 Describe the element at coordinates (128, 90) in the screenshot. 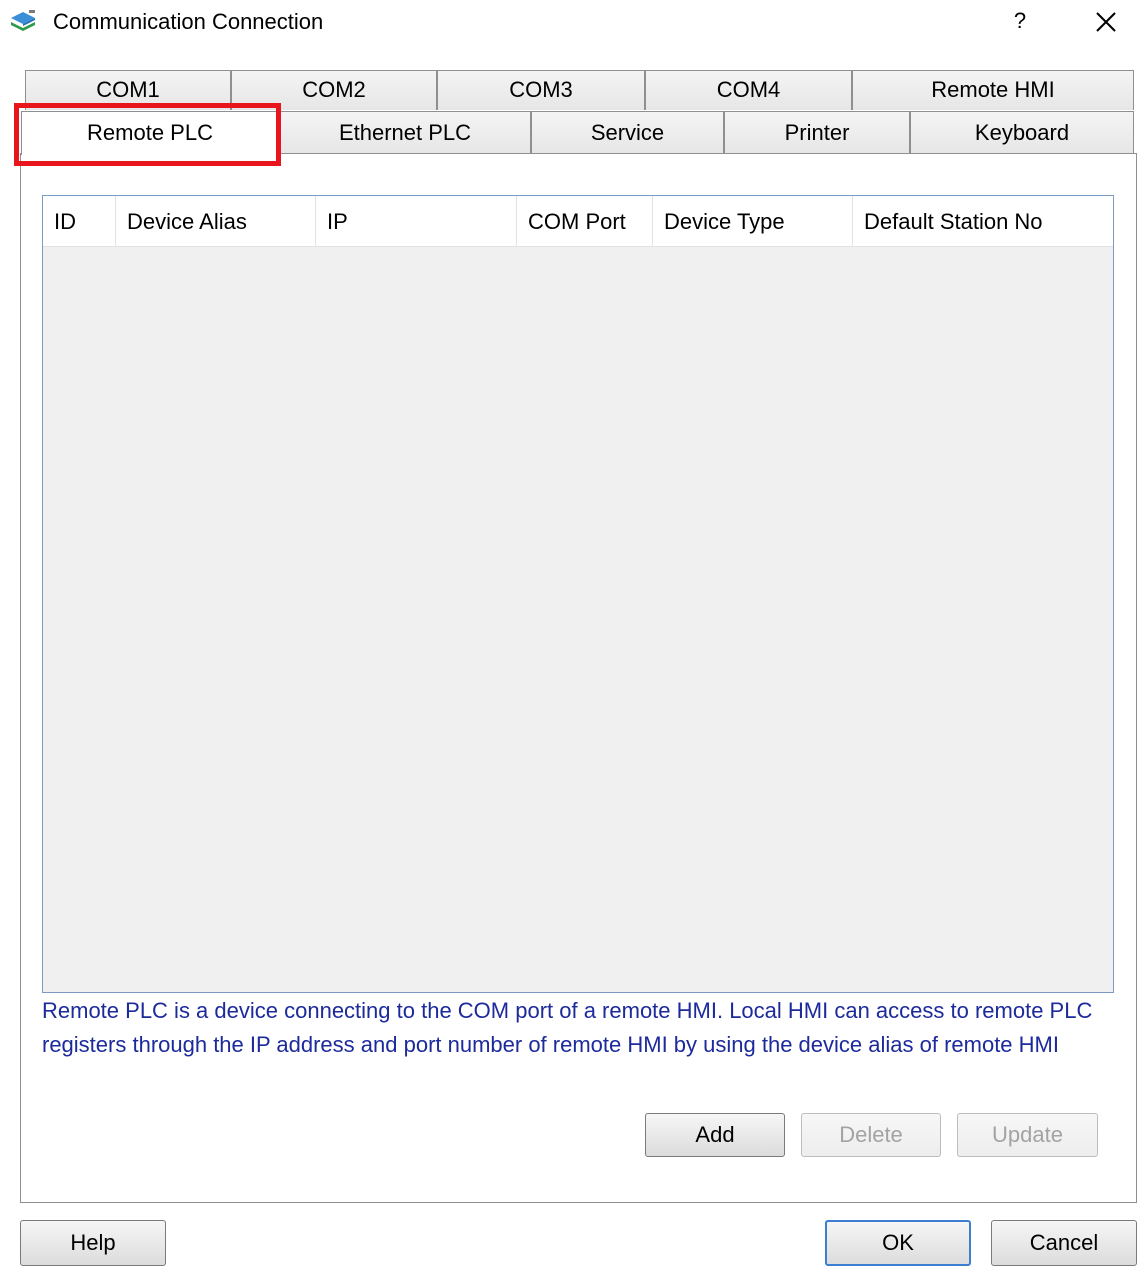

I see `tab-com1: COM1` at that location.